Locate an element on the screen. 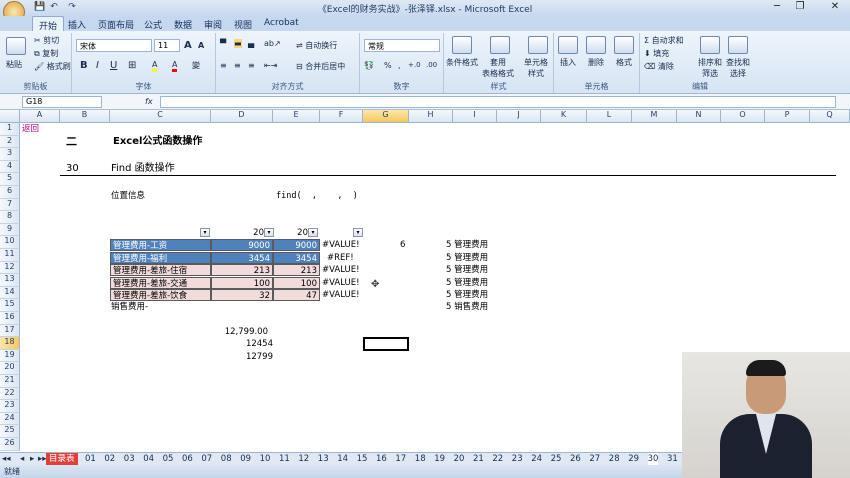 This screenshot has height=478, width=850. column-header: O is located at coordinates (743, 116).